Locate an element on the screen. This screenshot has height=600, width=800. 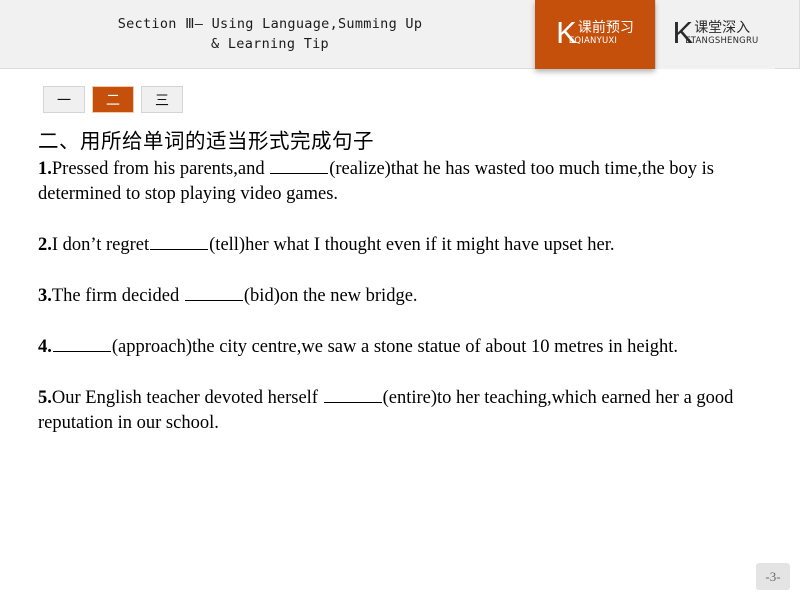
question-text-before: Pressed from his parents,and is located at coordinates (160, 169).